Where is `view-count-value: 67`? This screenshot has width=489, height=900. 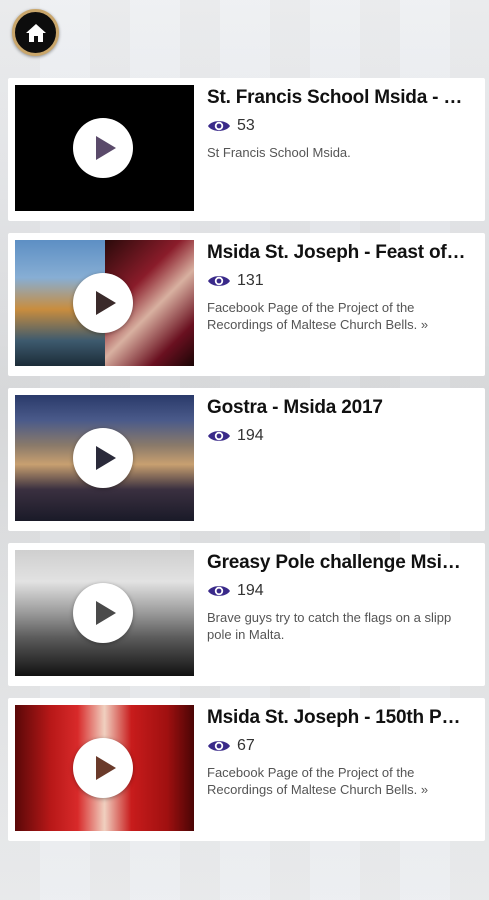 view-count-value: 67 is located at coordinates (246, 745).